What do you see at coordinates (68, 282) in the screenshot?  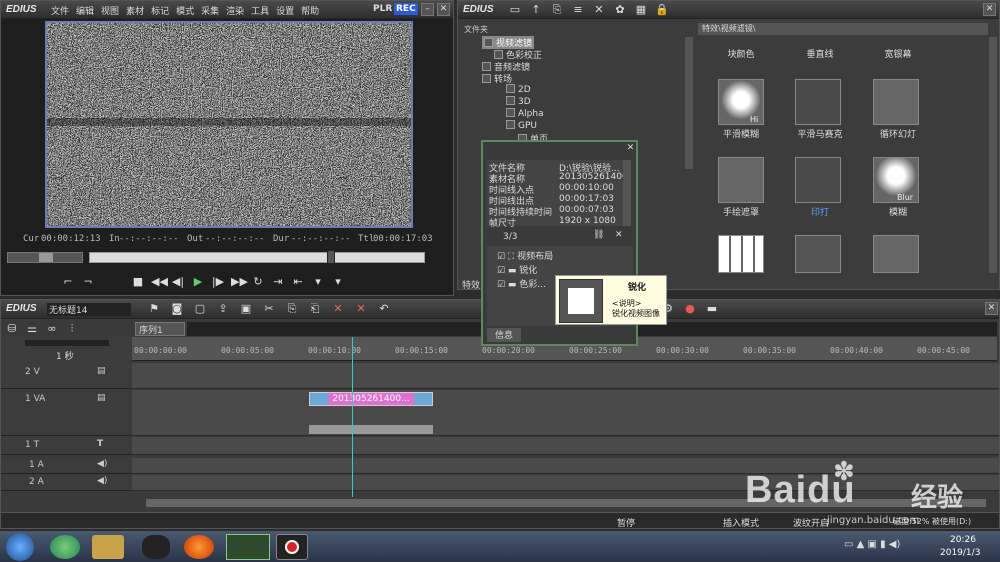 I see `set-in-icon: ⌐` at bounding box center [68, 282].